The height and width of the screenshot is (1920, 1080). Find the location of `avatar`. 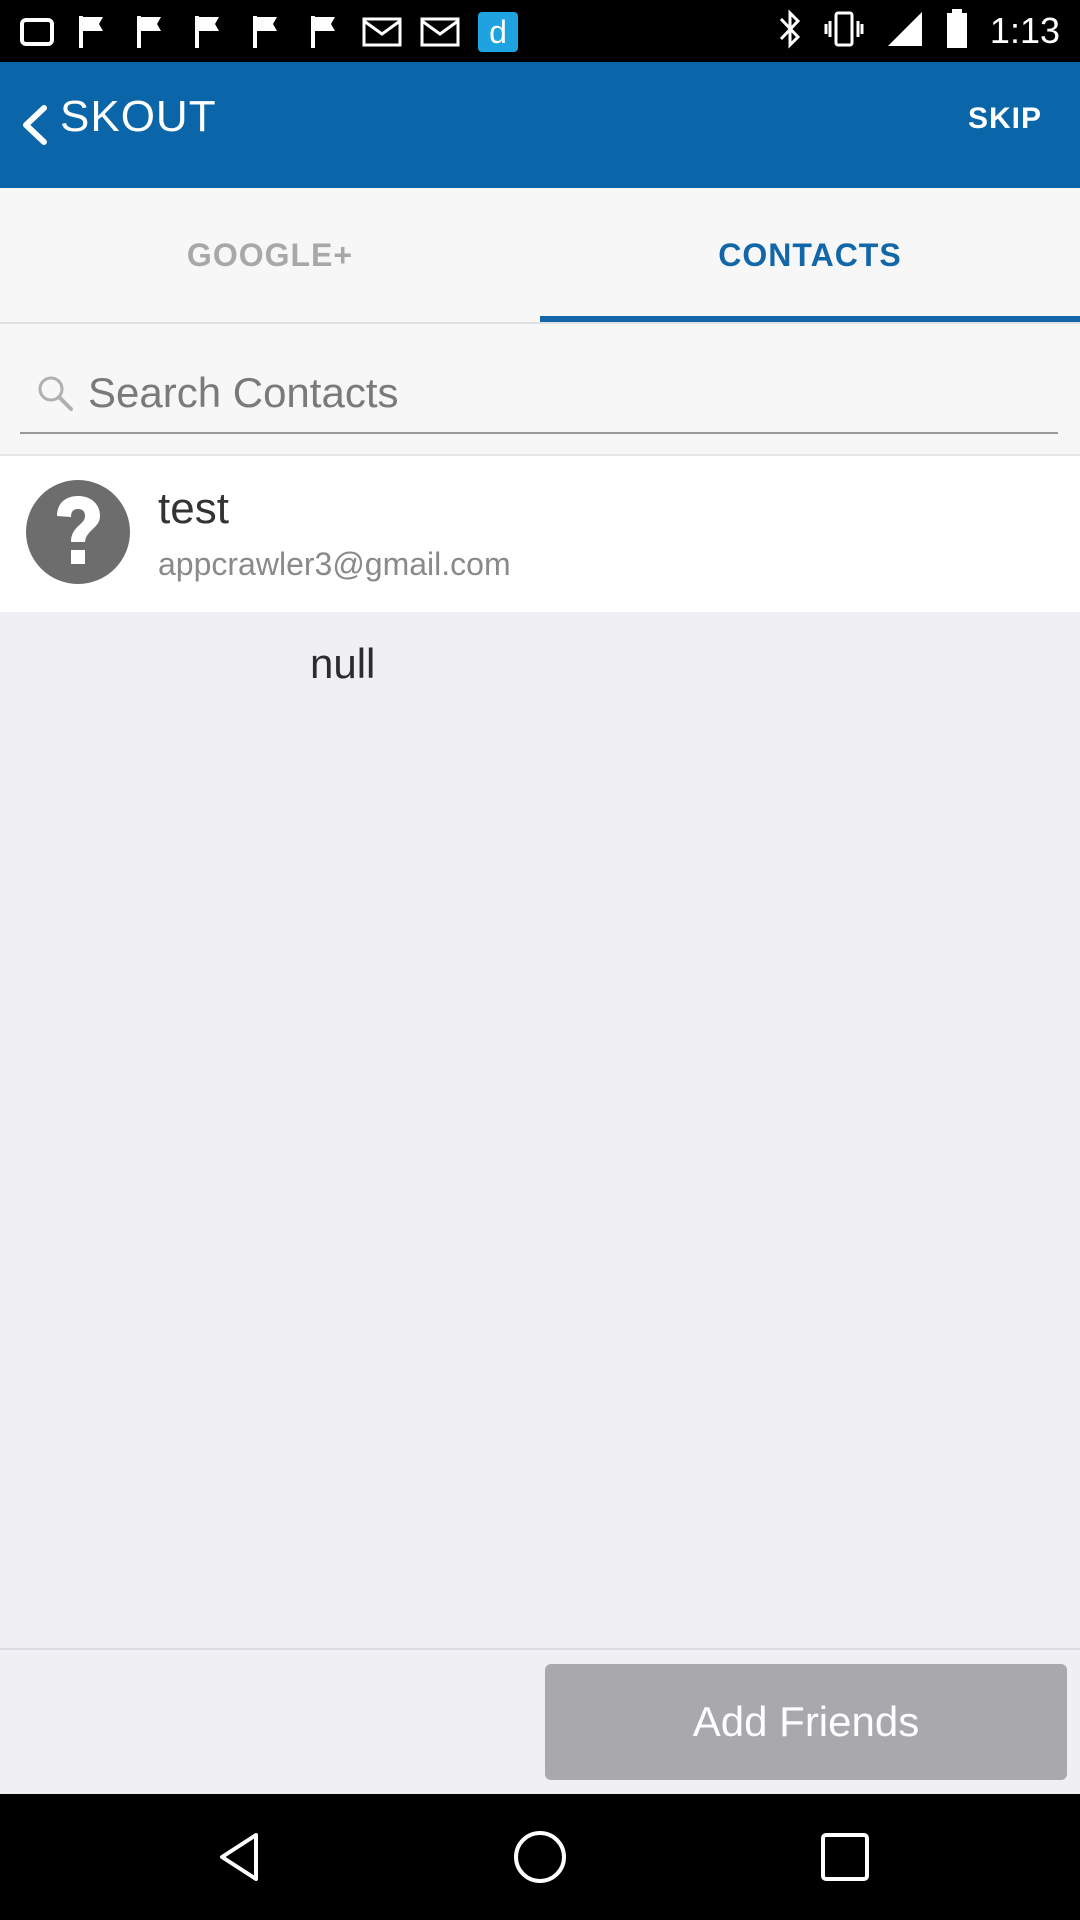

avatar is located at coordinates (78, 532).